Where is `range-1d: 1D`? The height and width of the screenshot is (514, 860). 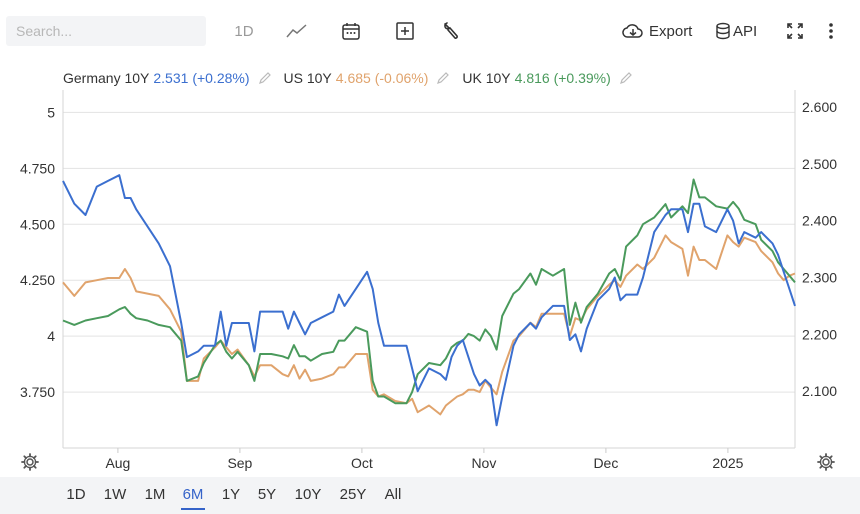 range-1d: 1D is located at coordinates (76, 497).